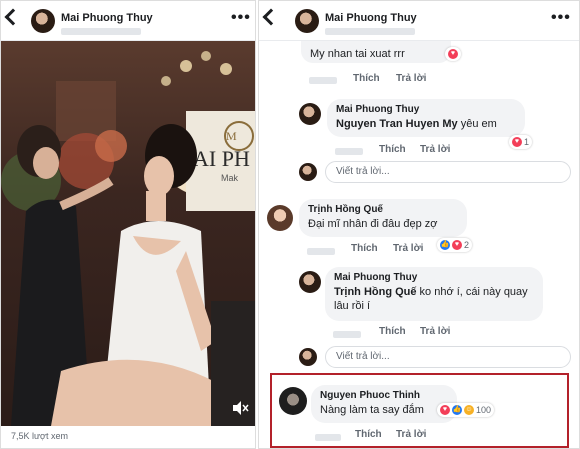  I want to click on haha-icon: ☺, so click(469, 410).